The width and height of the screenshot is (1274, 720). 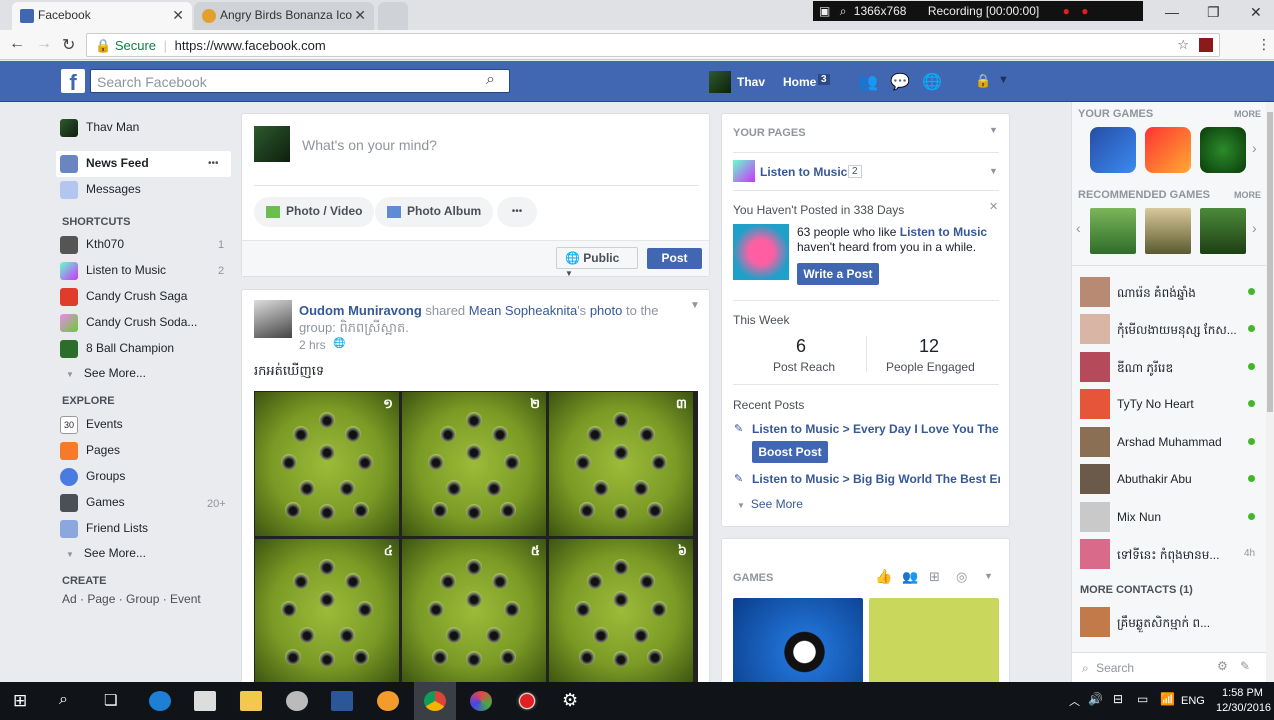 I want to click on url-input: 🔒 Secure | https://www.facebook.com ☆, so click(x=653, y=45).